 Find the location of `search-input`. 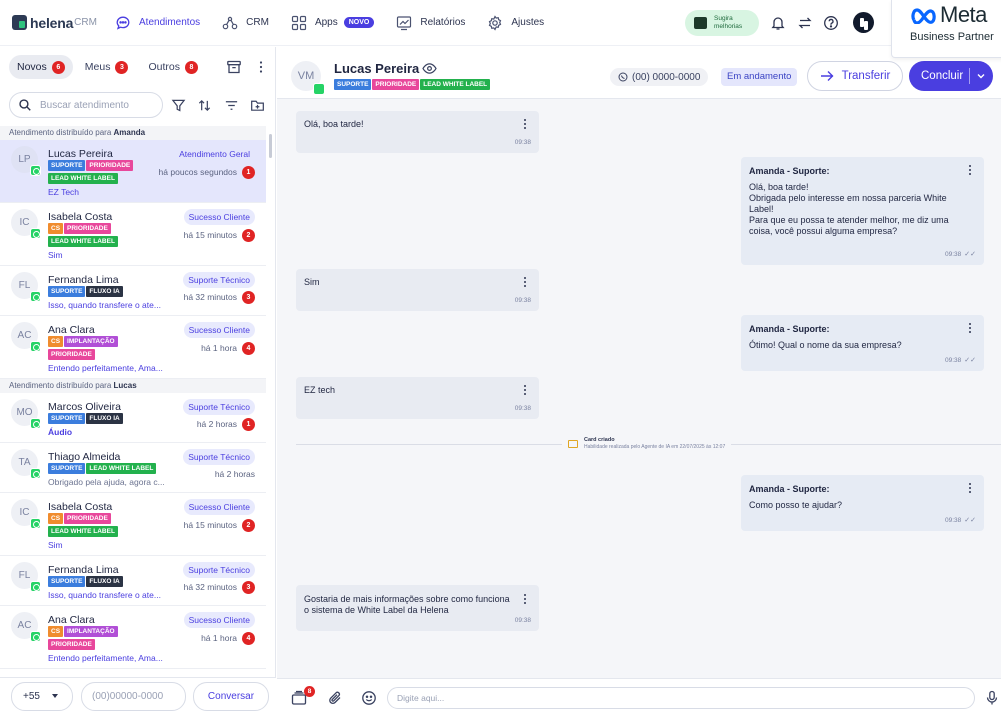

search-input is located at coordinates (95, 105).